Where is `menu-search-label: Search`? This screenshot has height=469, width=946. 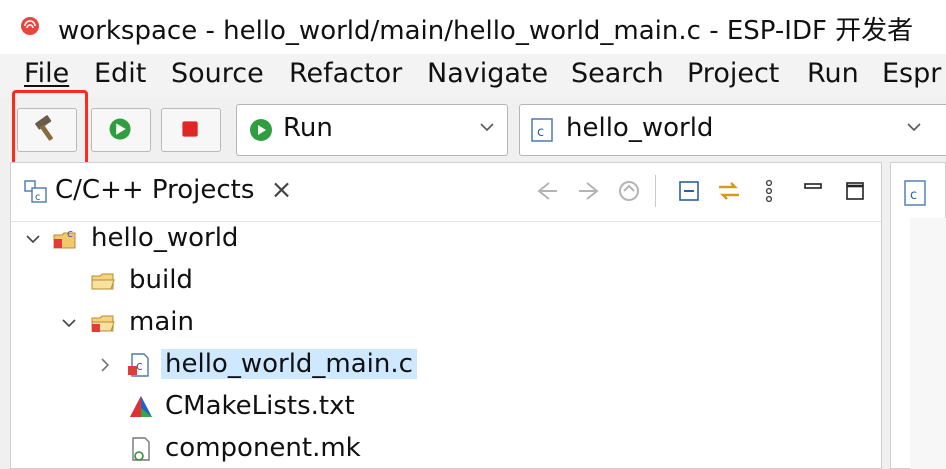
menu-search-label: Search is located at coordinates (617, 73).